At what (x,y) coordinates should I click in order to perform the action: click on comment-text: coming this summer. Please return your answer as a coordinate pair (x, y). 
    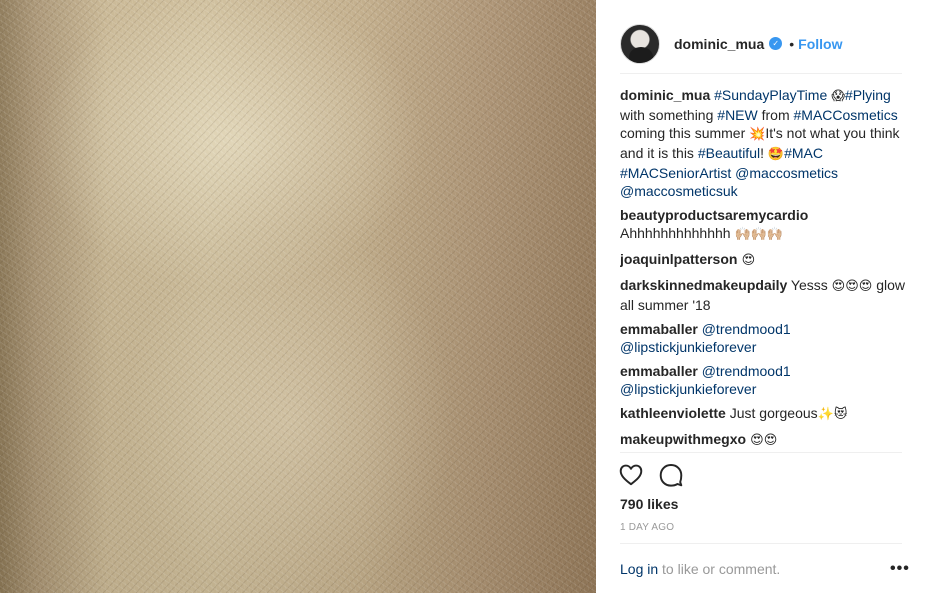
    Looking at the image, I should click on (685, 133).